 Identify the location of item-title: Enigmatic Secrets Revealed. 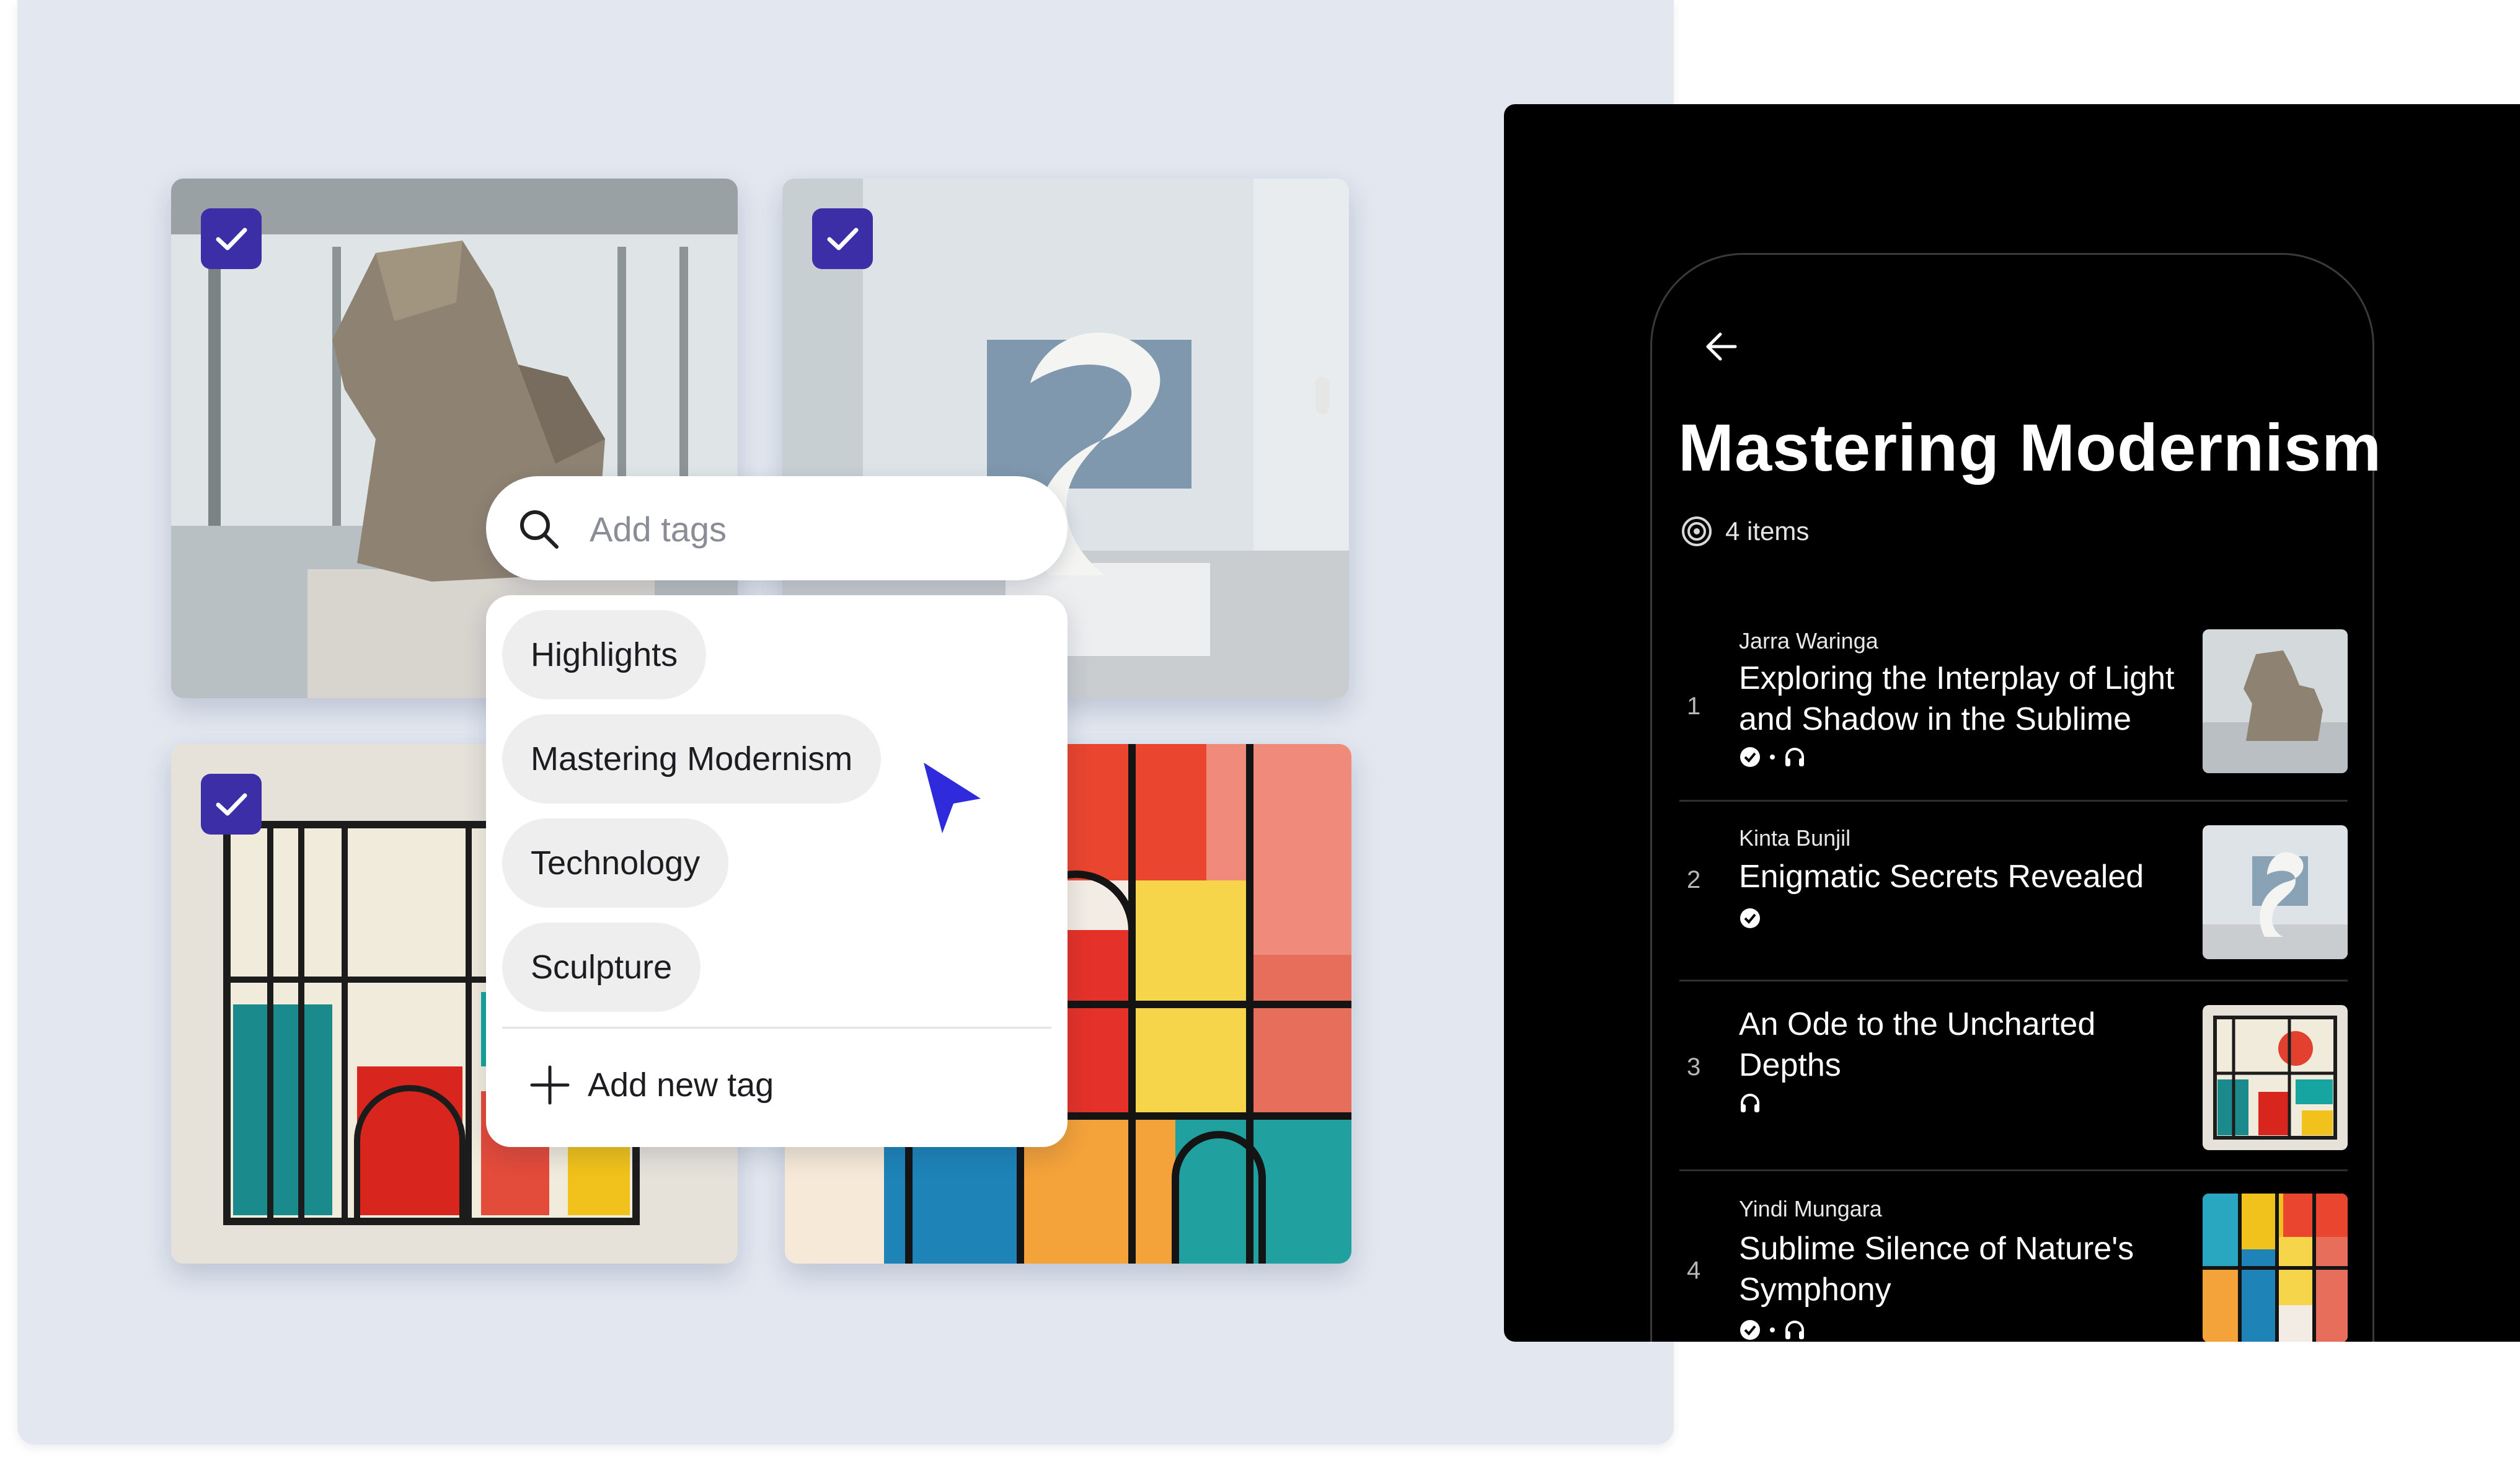
(1942, 877).